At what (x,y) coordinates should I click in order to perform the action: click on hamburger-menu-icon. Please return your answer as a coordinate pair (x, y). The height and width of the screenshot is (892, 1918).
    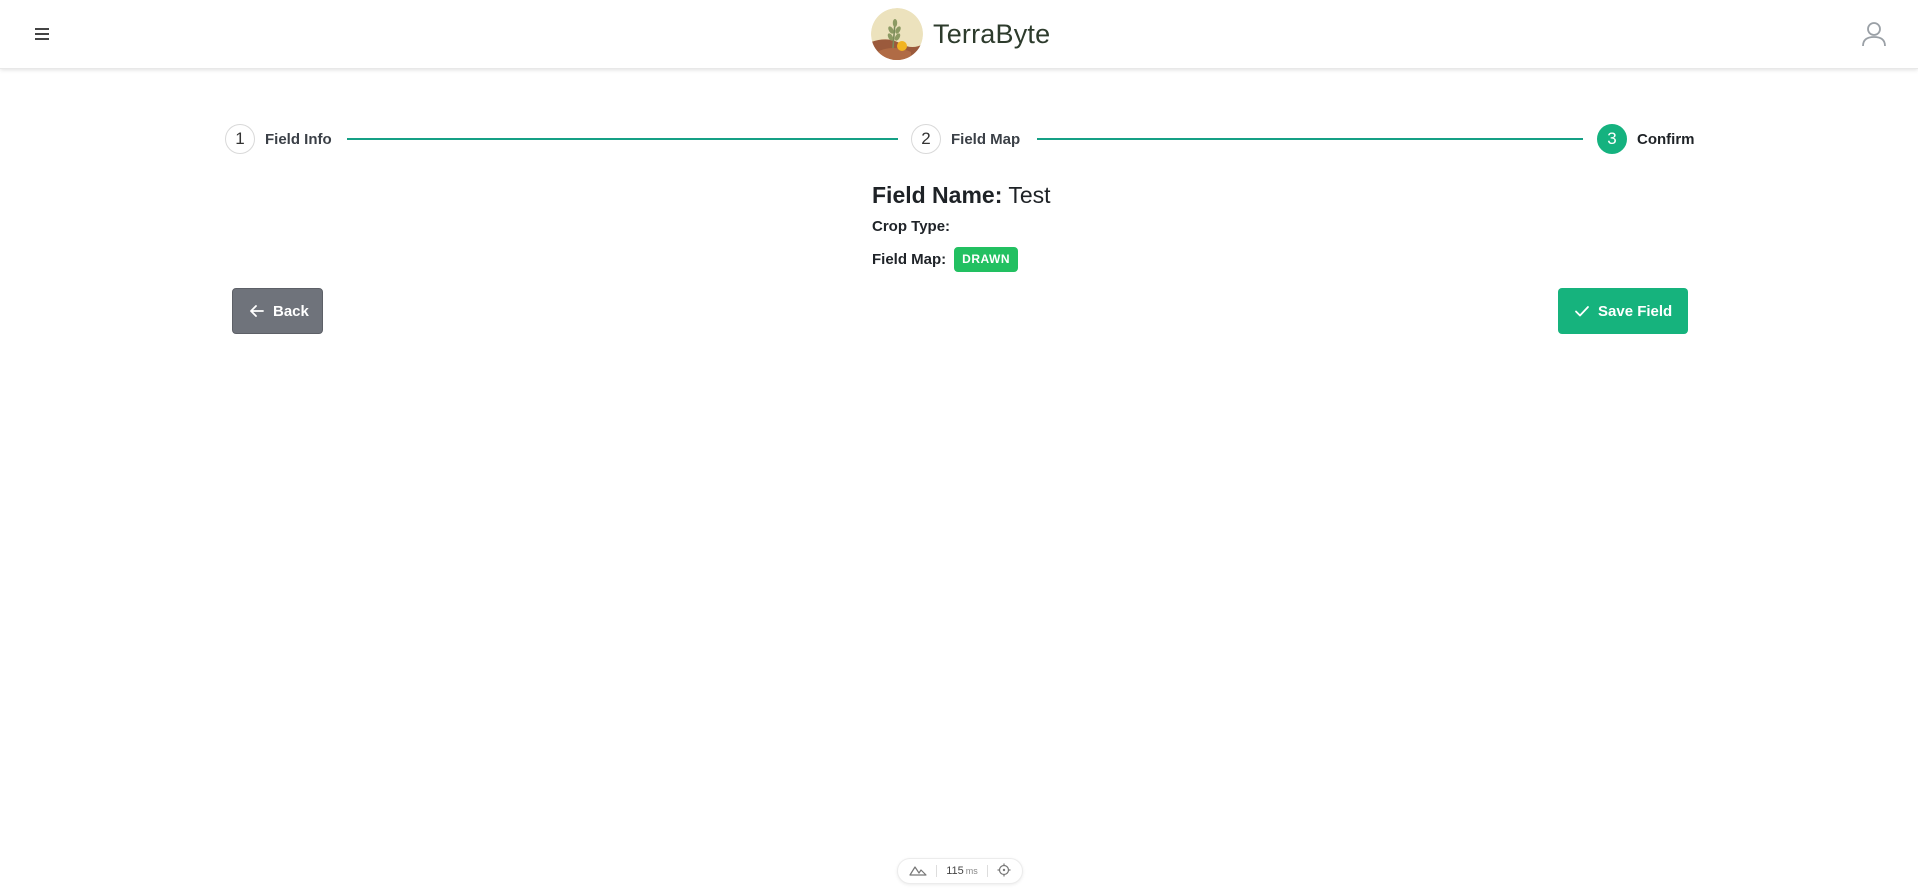
    Looking at the image, I should click on (42, 34).